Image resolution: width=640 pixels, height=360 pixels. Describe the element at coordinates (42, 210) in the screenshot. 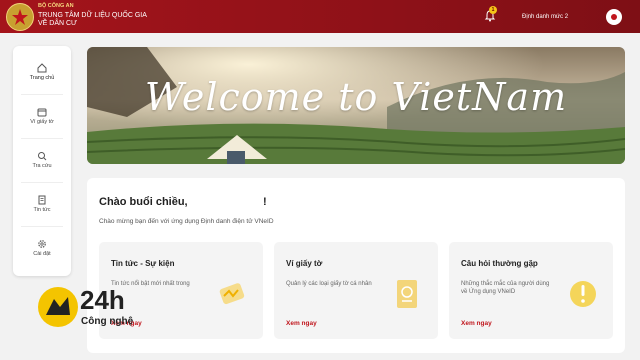

I see `sidebar-item-label: Tin tức` at that location.